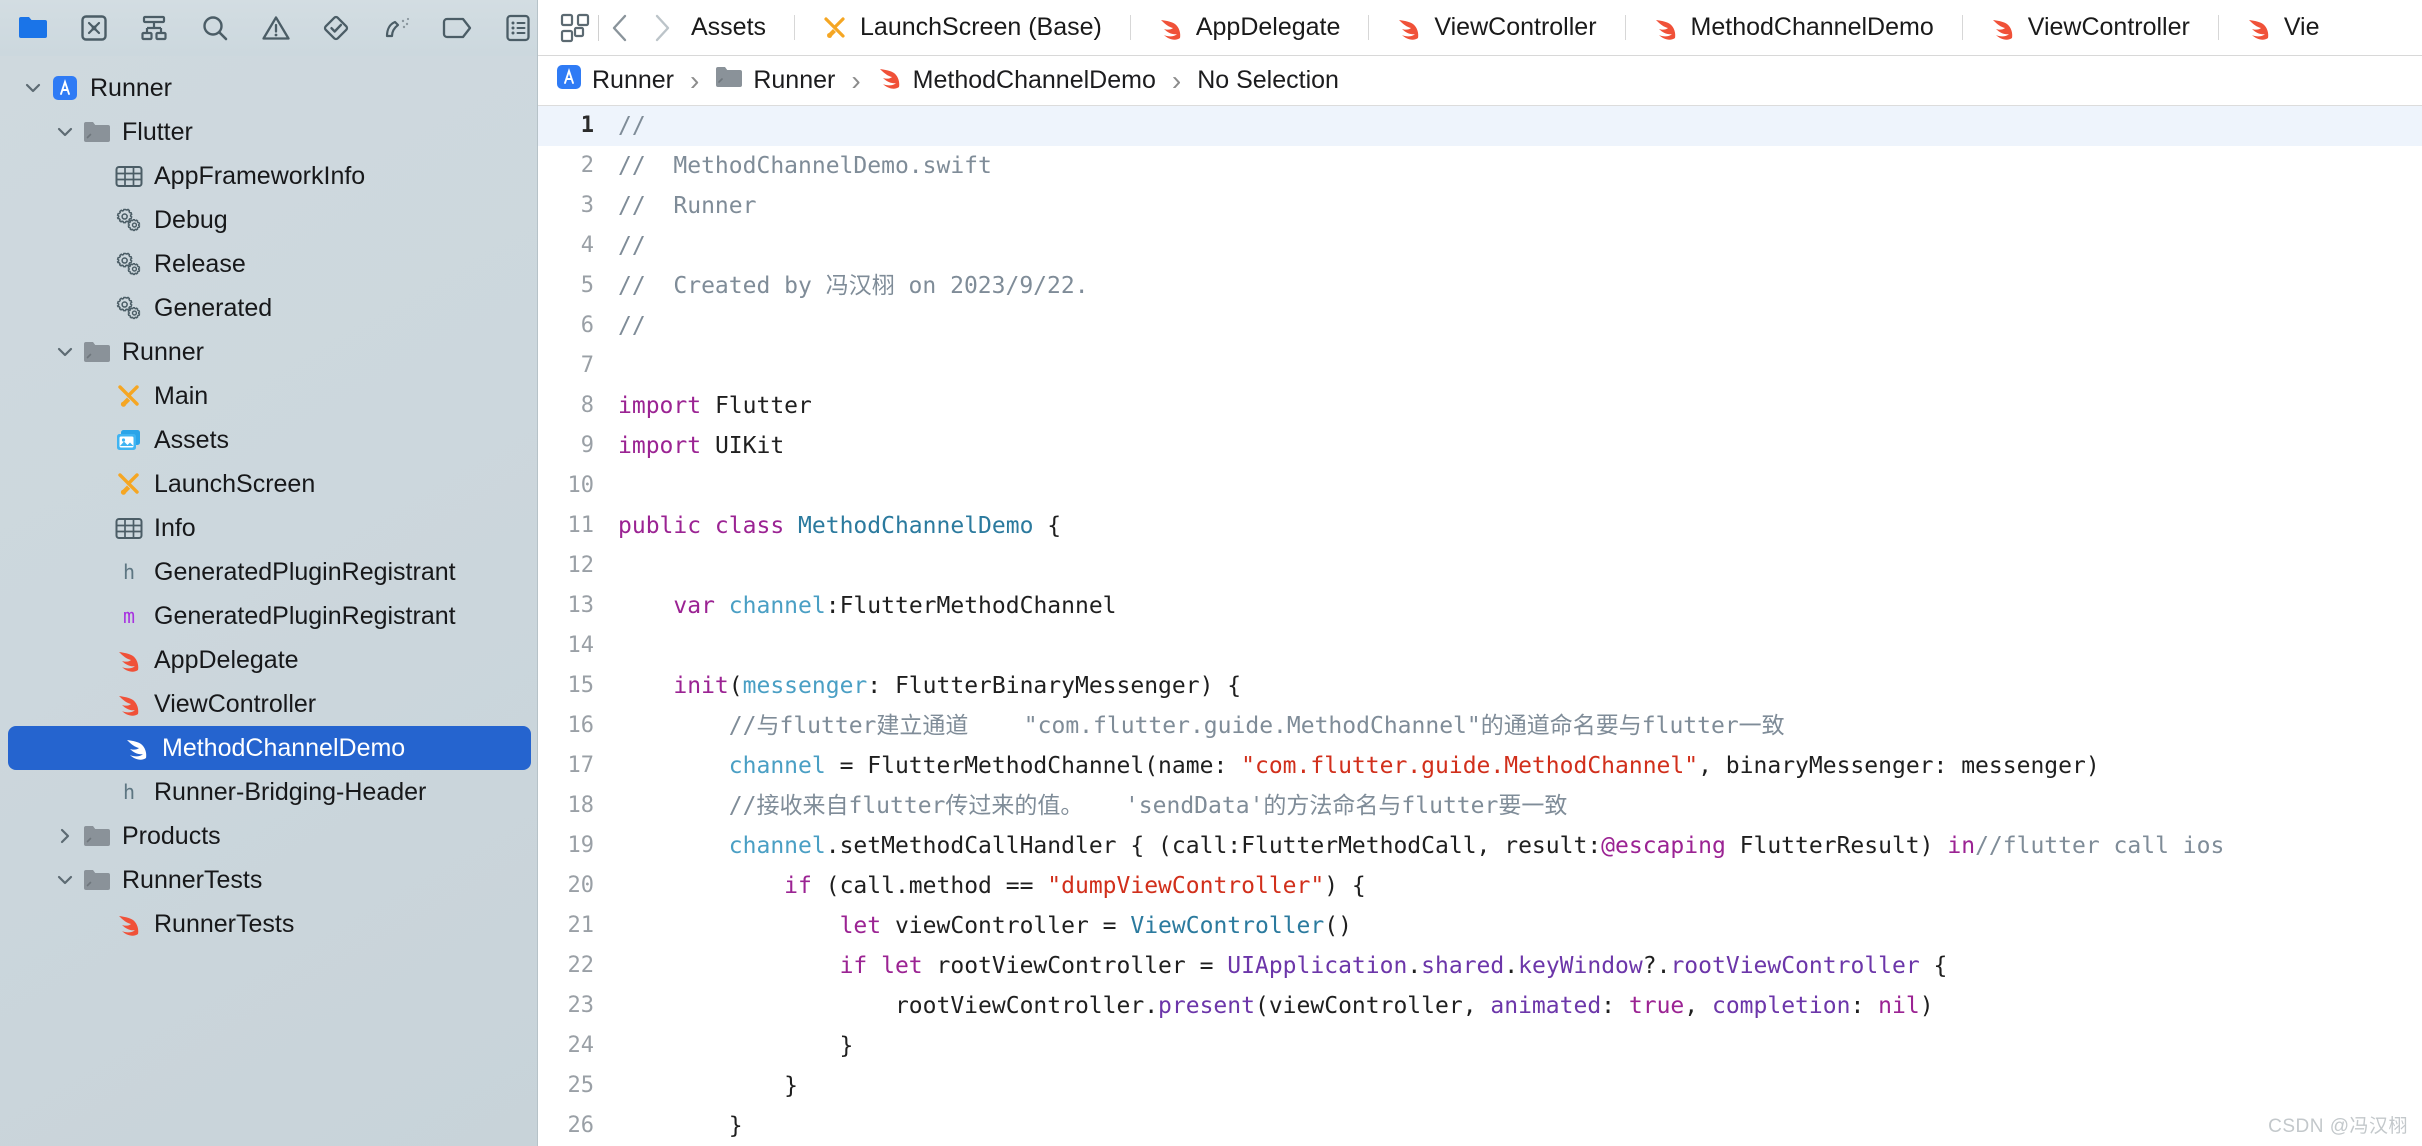 This screenshot has height=1146, width=2422. I want to click on line-number: 4, so click(587, 245).